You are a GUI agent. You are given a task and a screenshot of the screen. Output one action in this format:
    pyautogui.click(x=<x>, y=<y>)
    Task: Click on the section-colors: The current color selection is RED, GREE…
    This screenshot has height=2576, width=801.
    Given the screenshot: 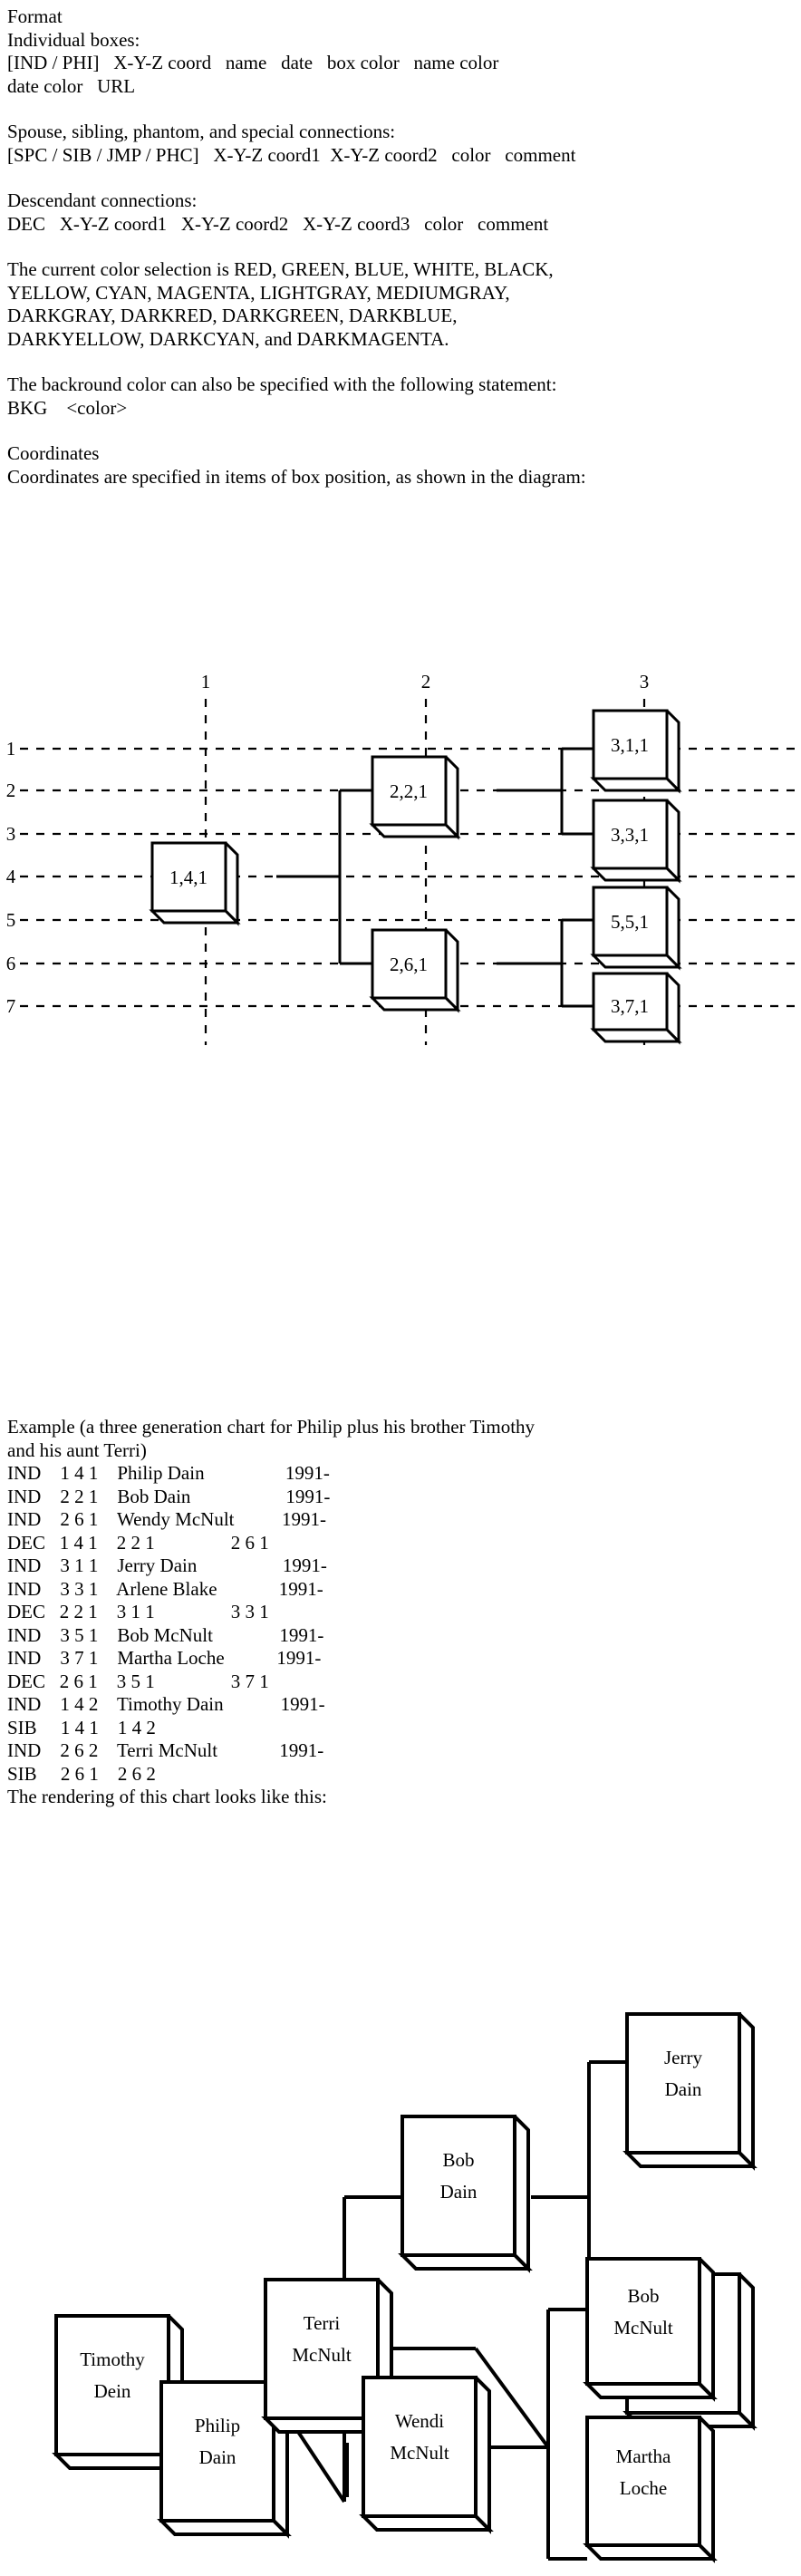 What is the action you would take?
    pyautogui.click(x=400, y=304)
    